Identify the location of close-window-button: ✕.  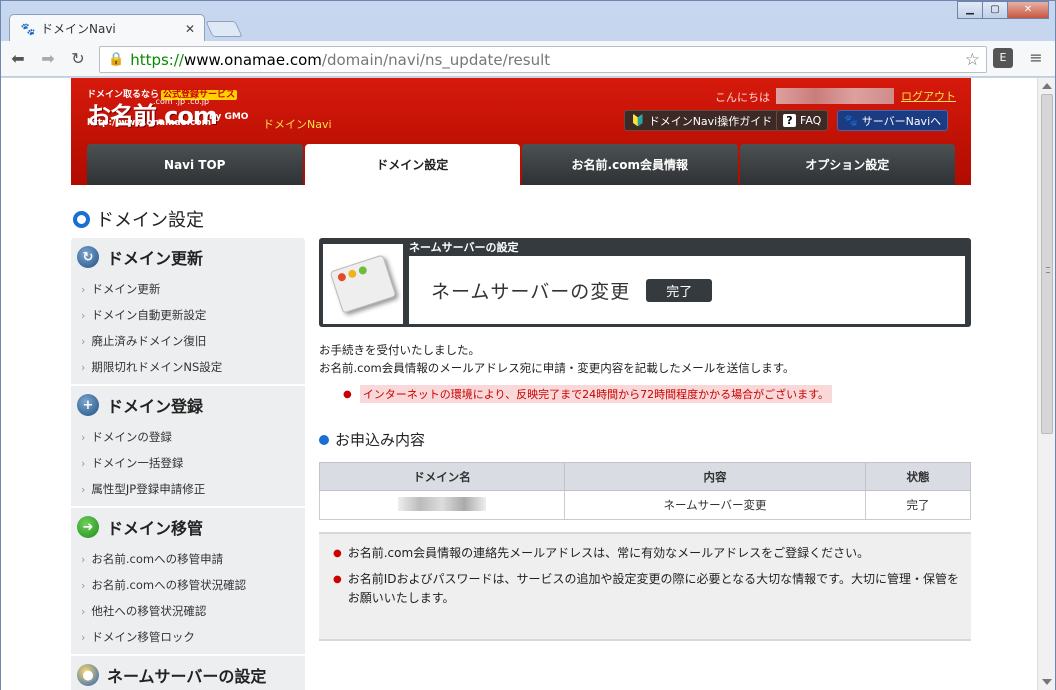
(1028, 10).